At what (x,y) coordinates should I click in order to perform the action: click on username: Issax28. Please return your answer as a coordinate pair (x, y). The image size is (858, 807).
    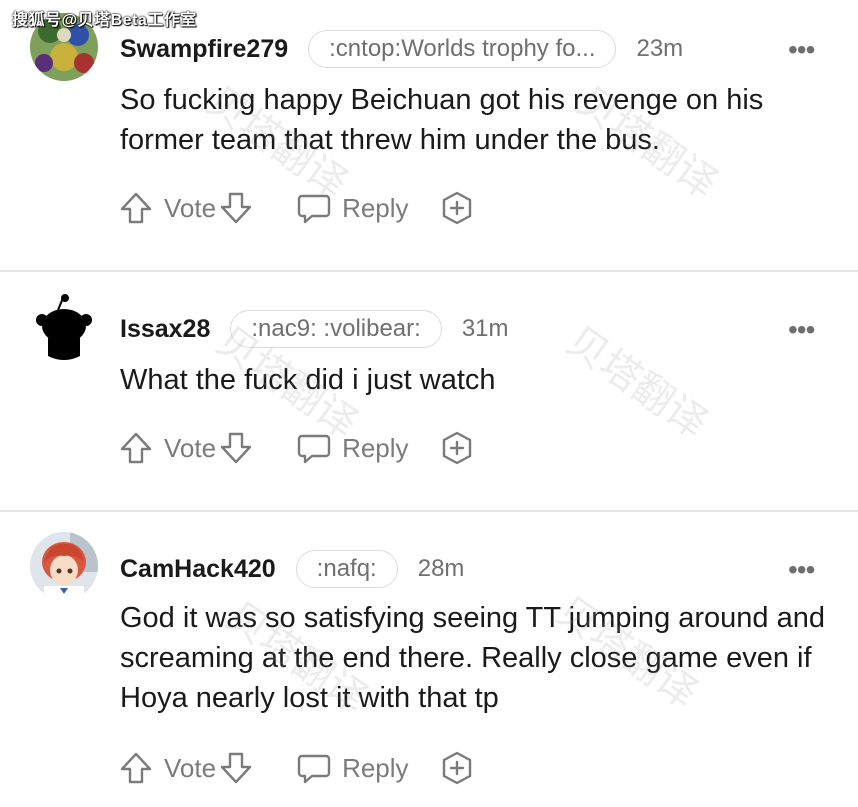
    Looking at the image, I should click on (165, 329).